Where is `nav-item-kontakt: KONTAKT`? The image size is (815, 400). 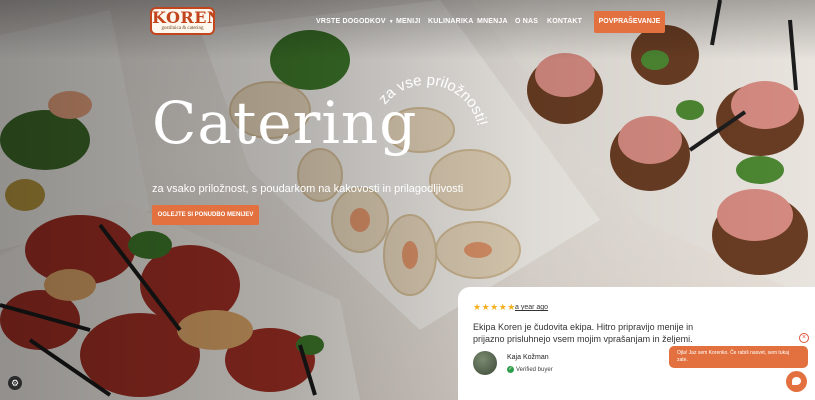 nav-item-kontakt: KONTAKT is located at coordinates (564, 24).